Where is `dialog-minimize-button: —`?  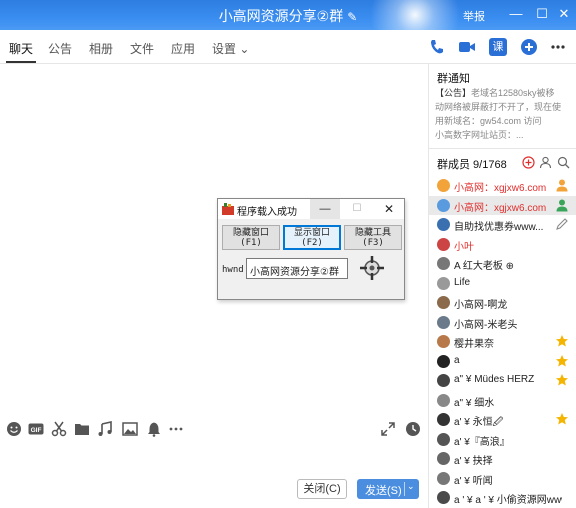 dialog-minimize-button: — is located at coordinates (325, 209).